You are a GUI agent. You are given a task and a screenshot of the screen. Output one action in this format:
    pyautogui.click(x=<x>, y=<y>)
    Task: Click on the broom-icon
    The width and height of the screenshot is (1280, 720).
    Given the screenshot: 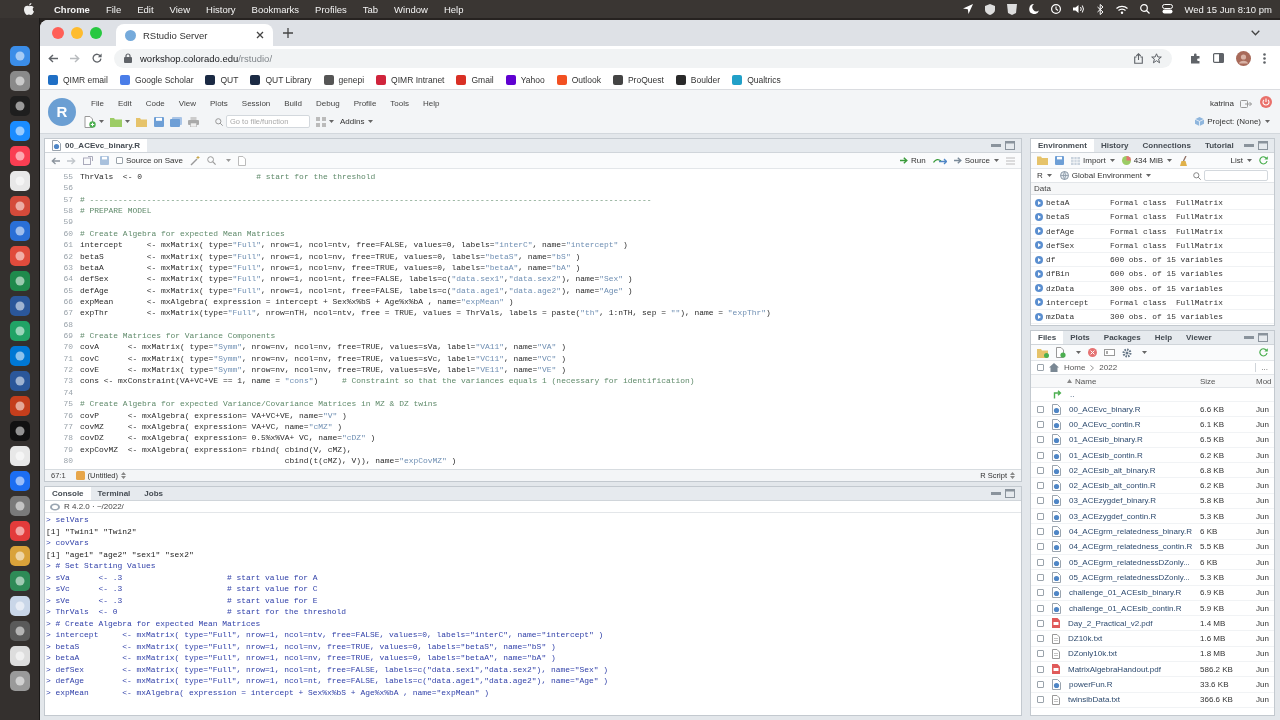 What is the action you would take?
    pyautogui.click(x=1184, y=160)
    